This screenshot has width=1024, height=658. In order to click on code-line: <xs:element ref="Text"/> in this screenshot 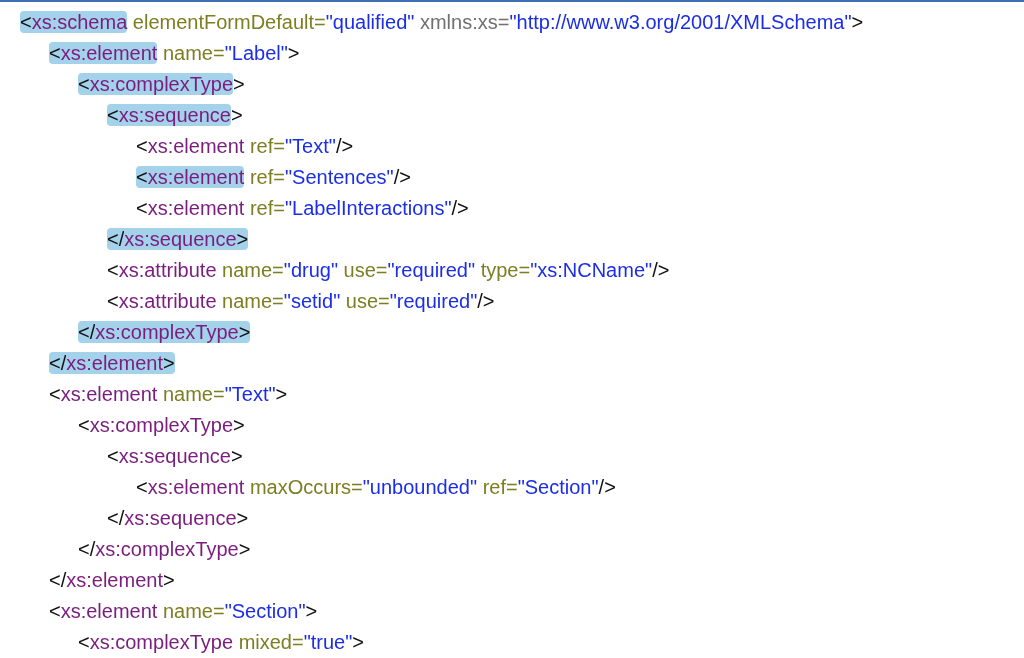, I will do `click(245, 145)`.